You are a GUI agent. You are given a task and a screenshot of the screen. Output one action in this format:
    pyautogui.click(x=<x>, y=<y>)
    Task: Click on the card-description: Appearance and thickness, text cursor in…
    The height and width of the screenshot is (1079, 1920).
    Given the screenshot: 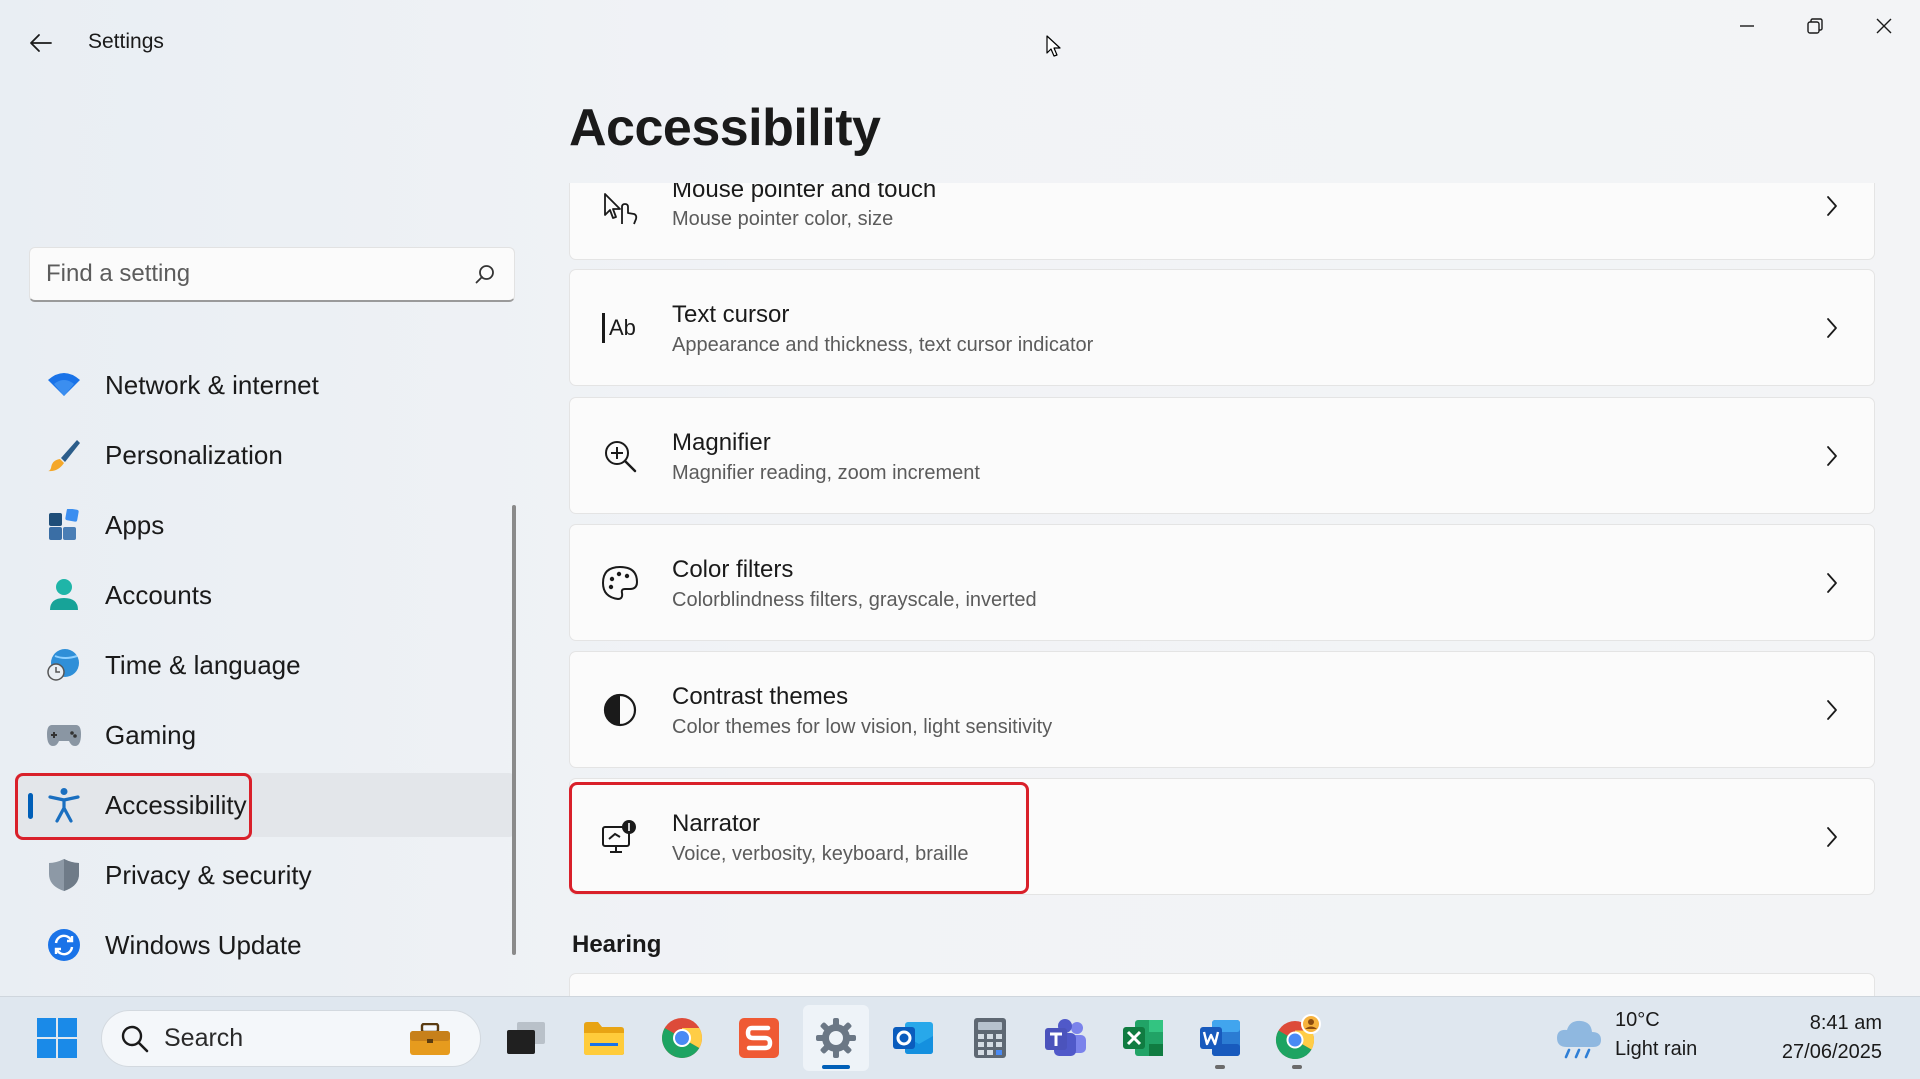 What is the action you would take?
    pyautogui.click(x=883, y=345)
    